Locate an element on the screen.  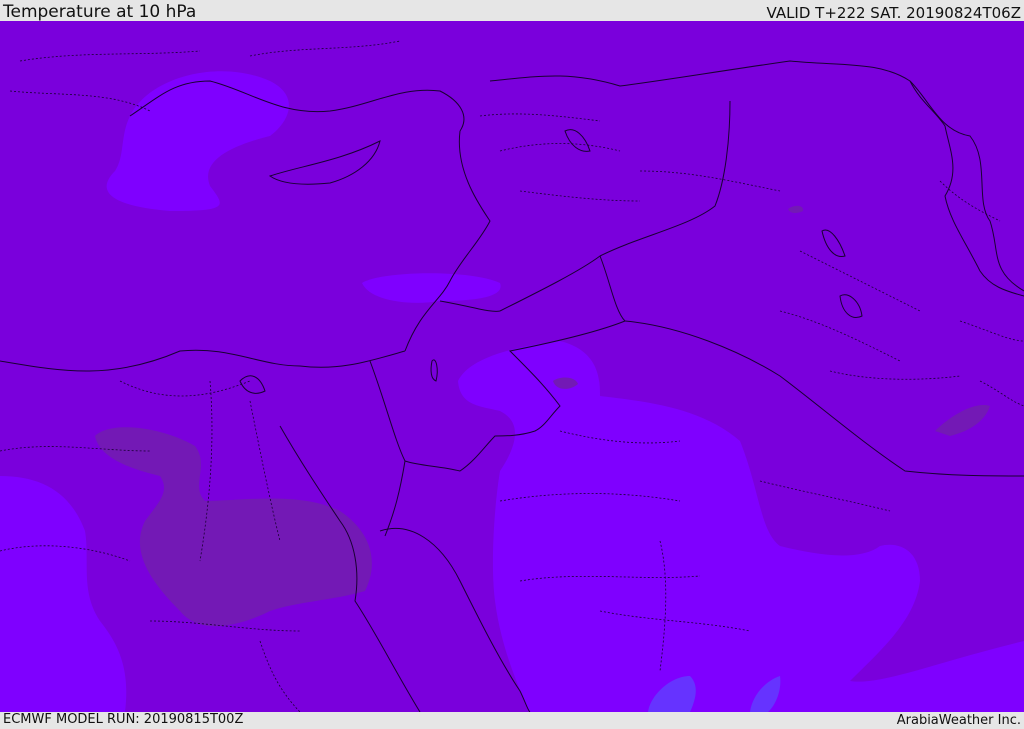
model-run: ECMWF MODEL RUN: 20190815T00Z is located at coordinates (123, 719).